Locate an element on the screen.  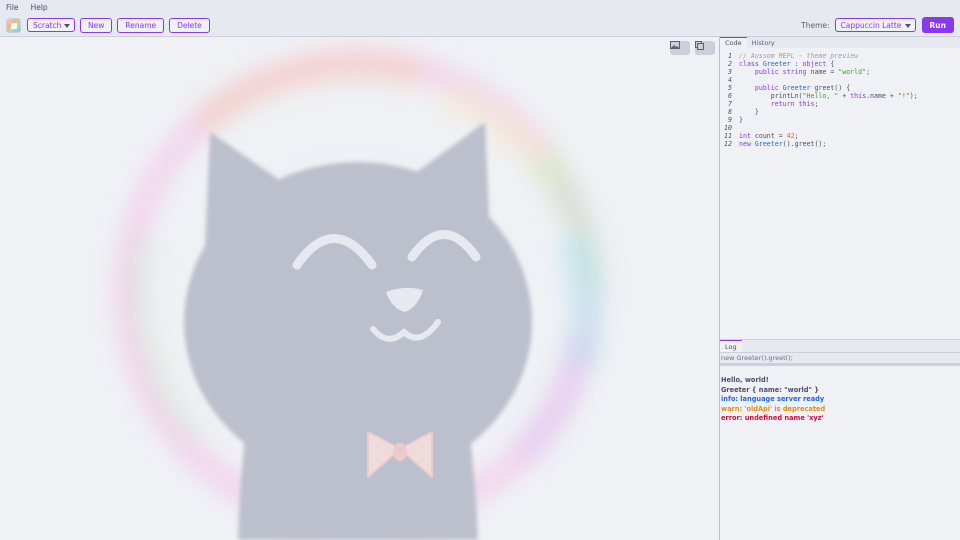
line-number: 10 is located at coordinates (728, 128).